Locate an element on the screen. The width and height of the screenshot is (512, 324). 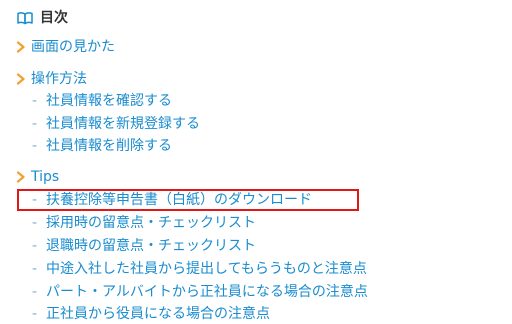
toc-item-view-employee: - 社員情報を確認する is located at coordinates (102, 101).